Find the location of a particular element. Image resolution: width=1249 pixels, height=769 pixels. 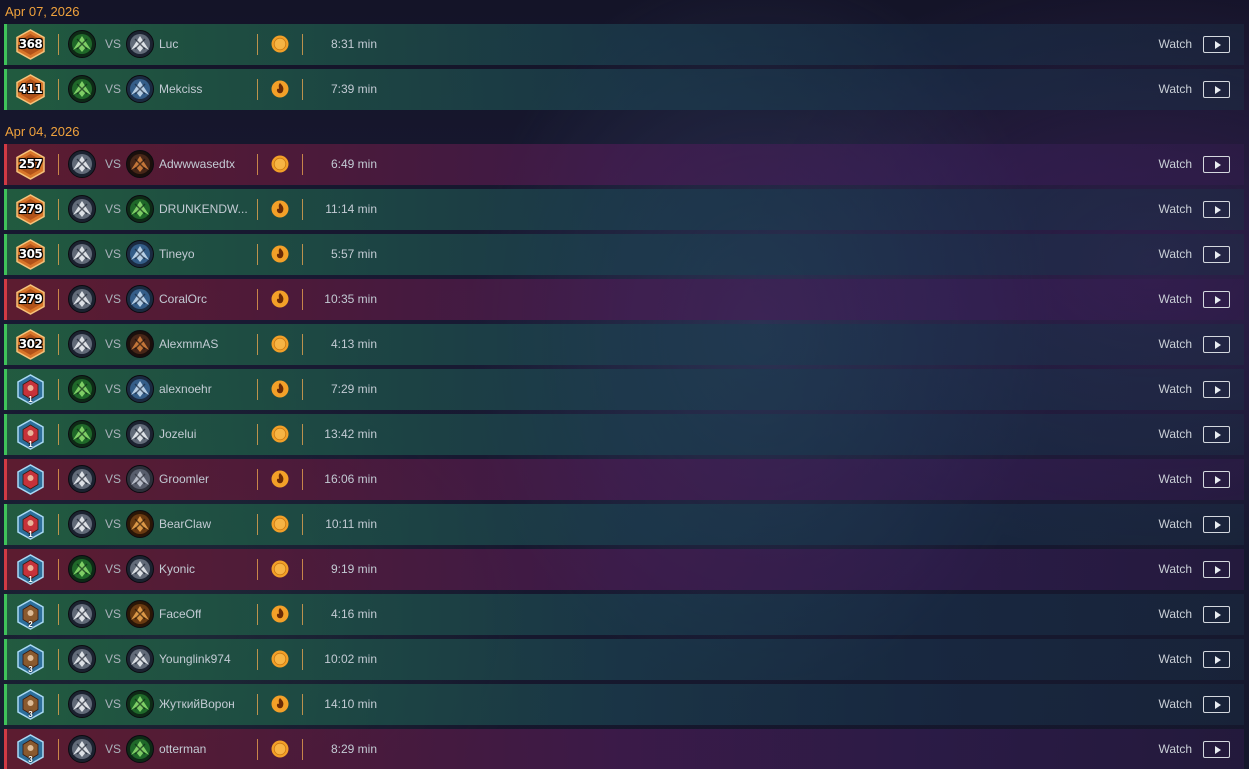

match-row: 2 VS FaceOff 4:16 min Watch is located at coordinates (624, 614).